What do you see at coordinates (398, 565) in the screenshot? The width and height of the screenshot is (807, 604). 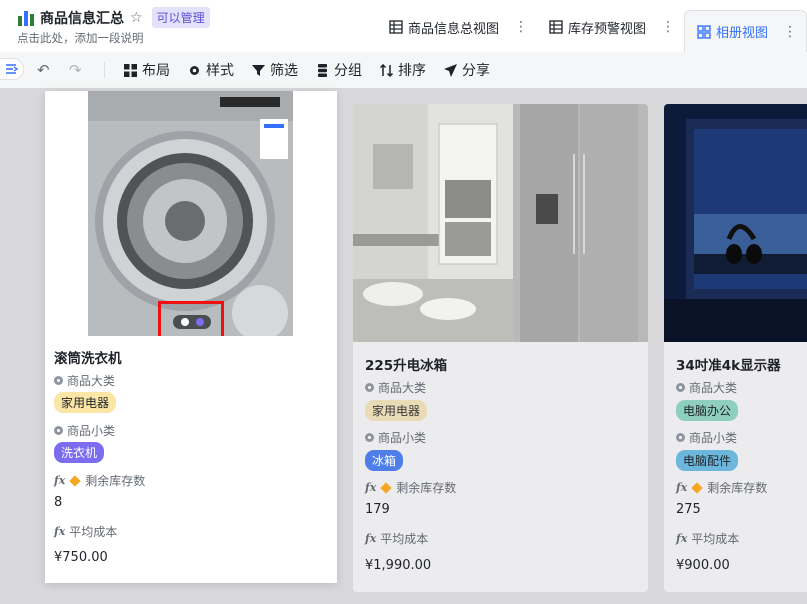 I see `cost-value: ¥1,990.00` at bounding box center [398, 565].